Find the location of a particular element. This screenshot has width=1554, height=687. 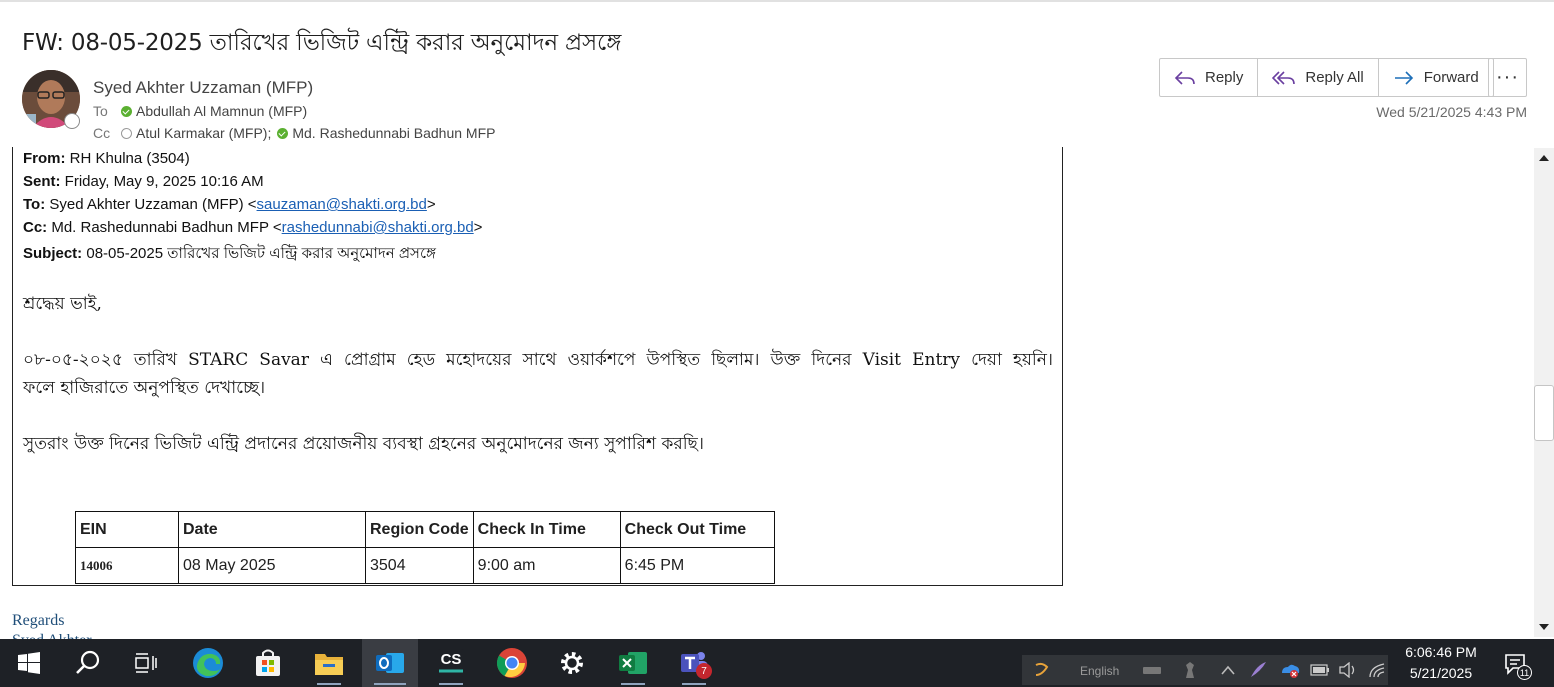

scroll-down-button is located at coordinates (1544, 627).